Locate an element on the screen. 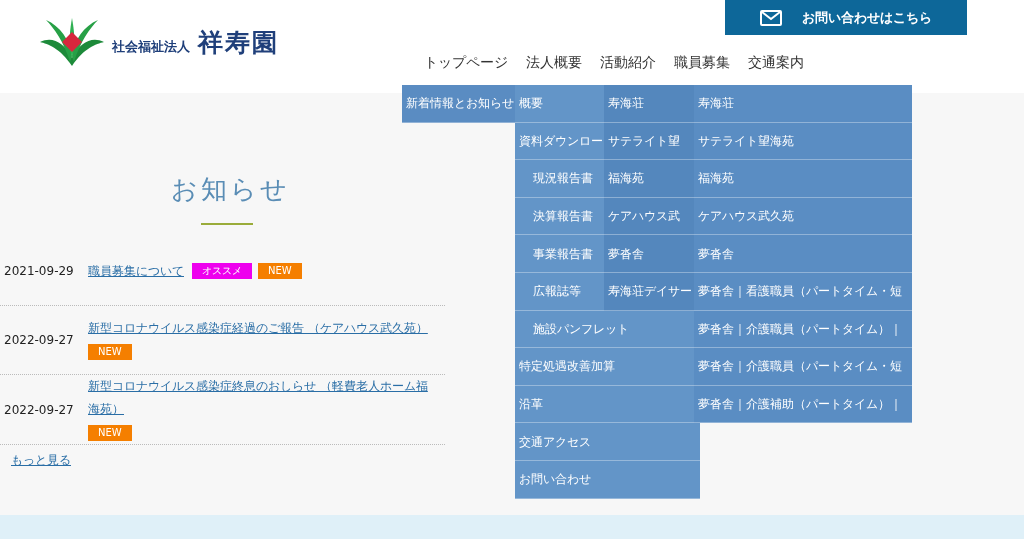  logo-name: 祥寿園 is located at coordinates (238, 43).